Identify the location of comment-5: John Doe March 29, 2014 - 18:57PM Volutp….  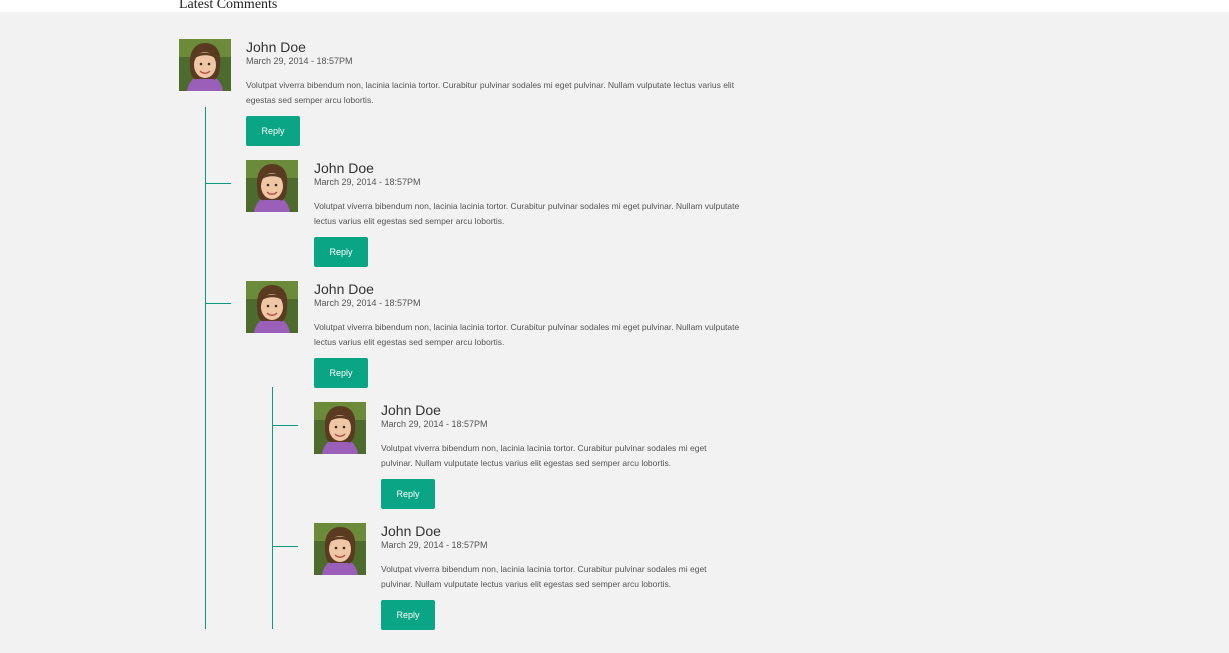
(531, 578).